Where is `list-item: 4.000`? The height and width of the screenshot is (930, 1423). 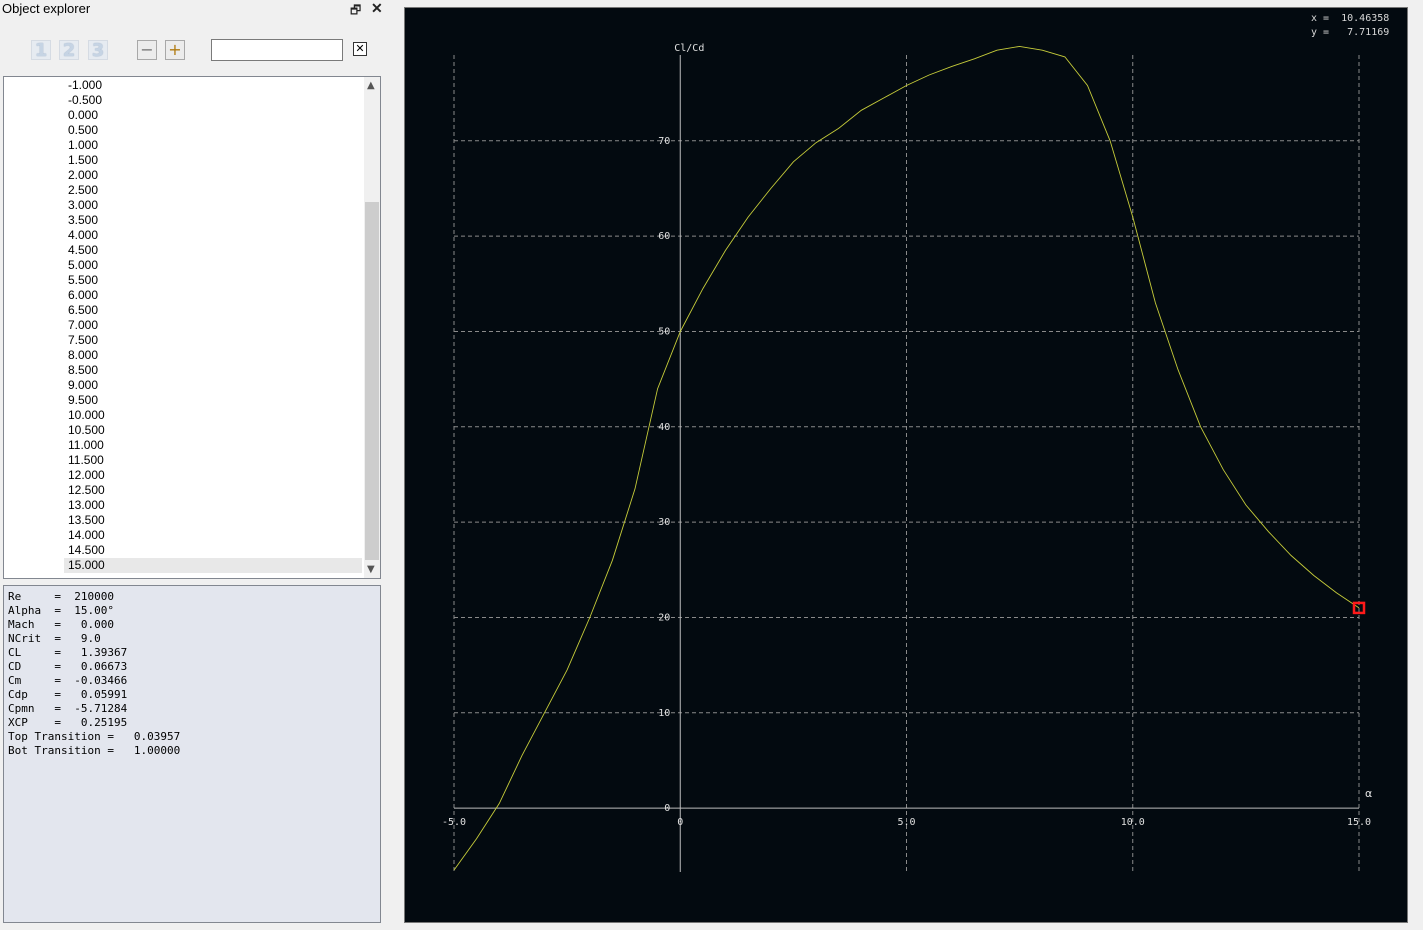 list-item: 4.000 is located at coordinates (184, 235).